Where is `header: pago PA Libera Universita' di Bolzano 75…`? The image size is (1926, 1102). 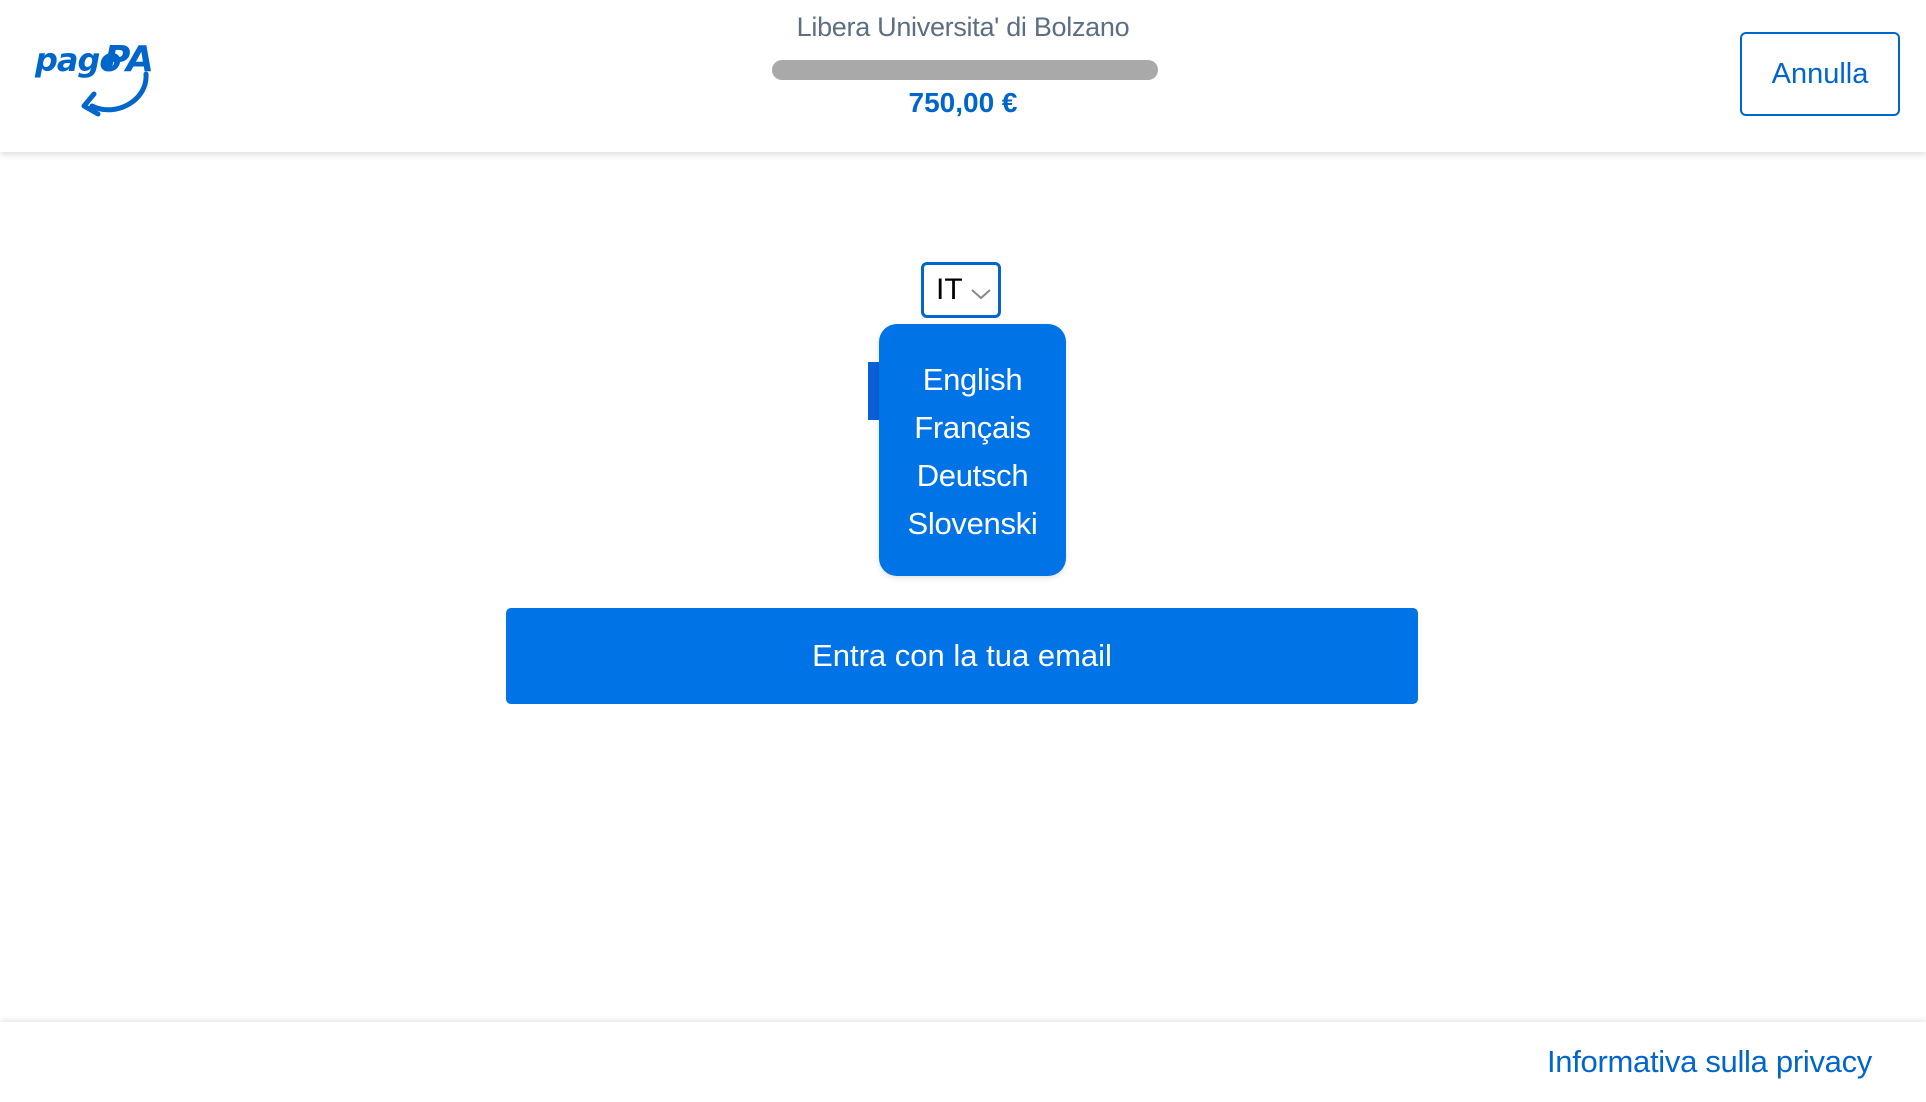 header: pago PA Libera Universita' di Bolzano 75… is located at coordinates (963, 76).